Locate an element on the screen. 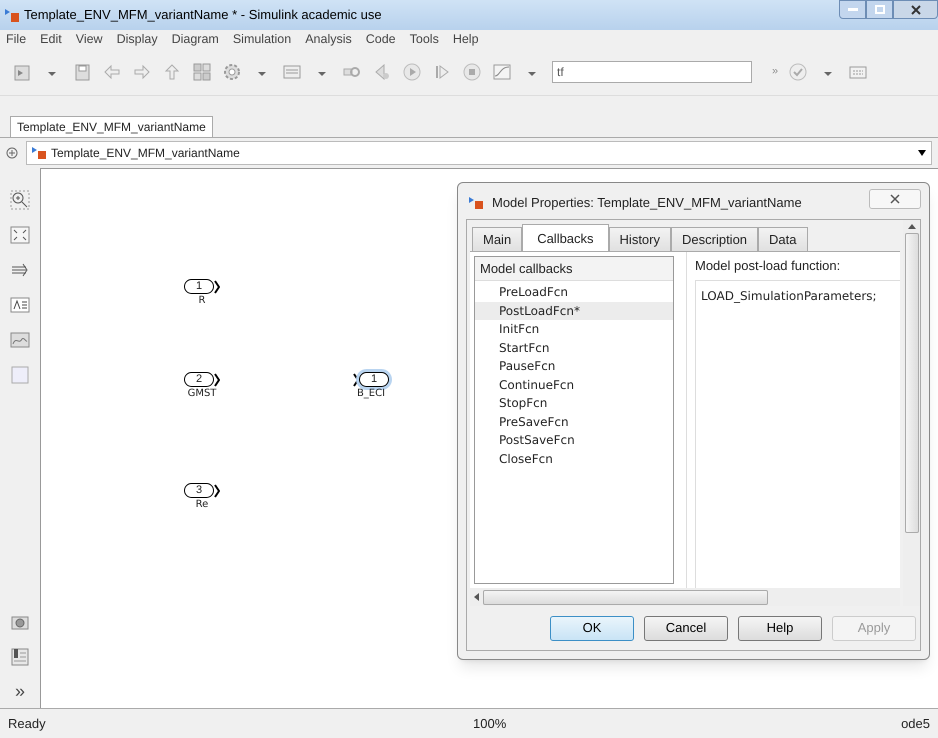  block-label: GMST is located at coordinates (202, 394).